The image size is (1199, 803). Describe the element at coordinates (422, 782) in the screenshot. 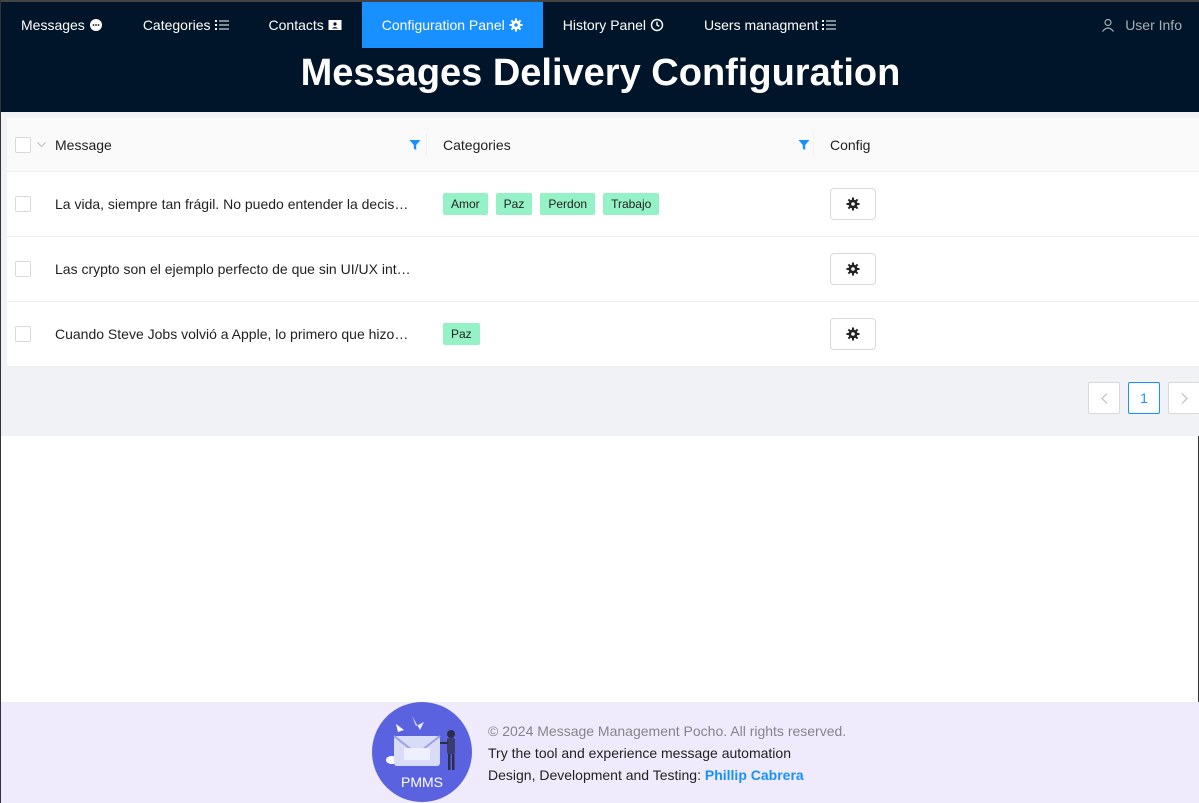

I see `logo-text: PMMS` at that location.